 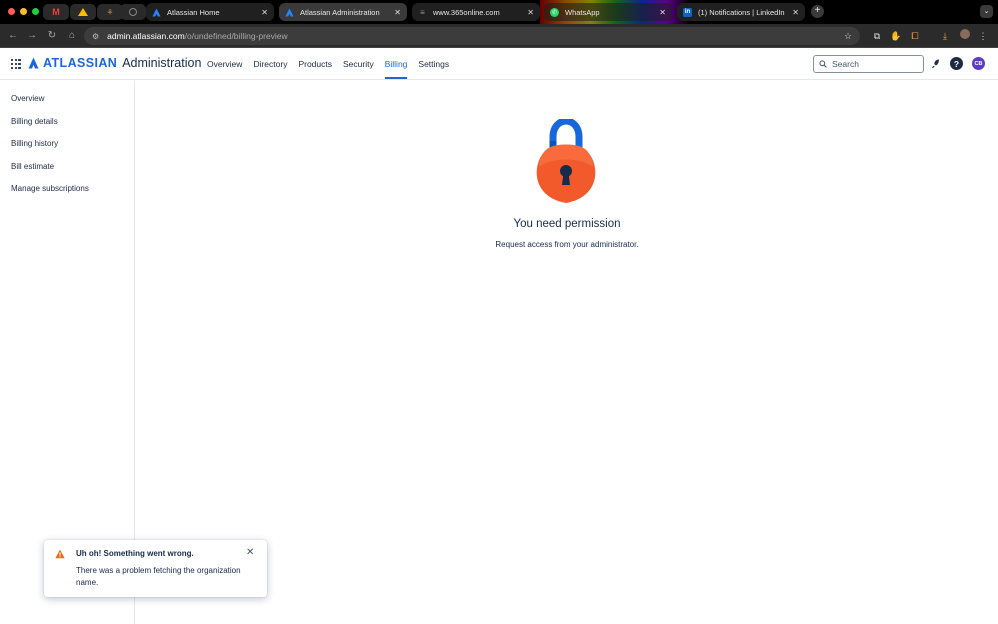 I want to click on close-window-button, so click(x=11, y=11).